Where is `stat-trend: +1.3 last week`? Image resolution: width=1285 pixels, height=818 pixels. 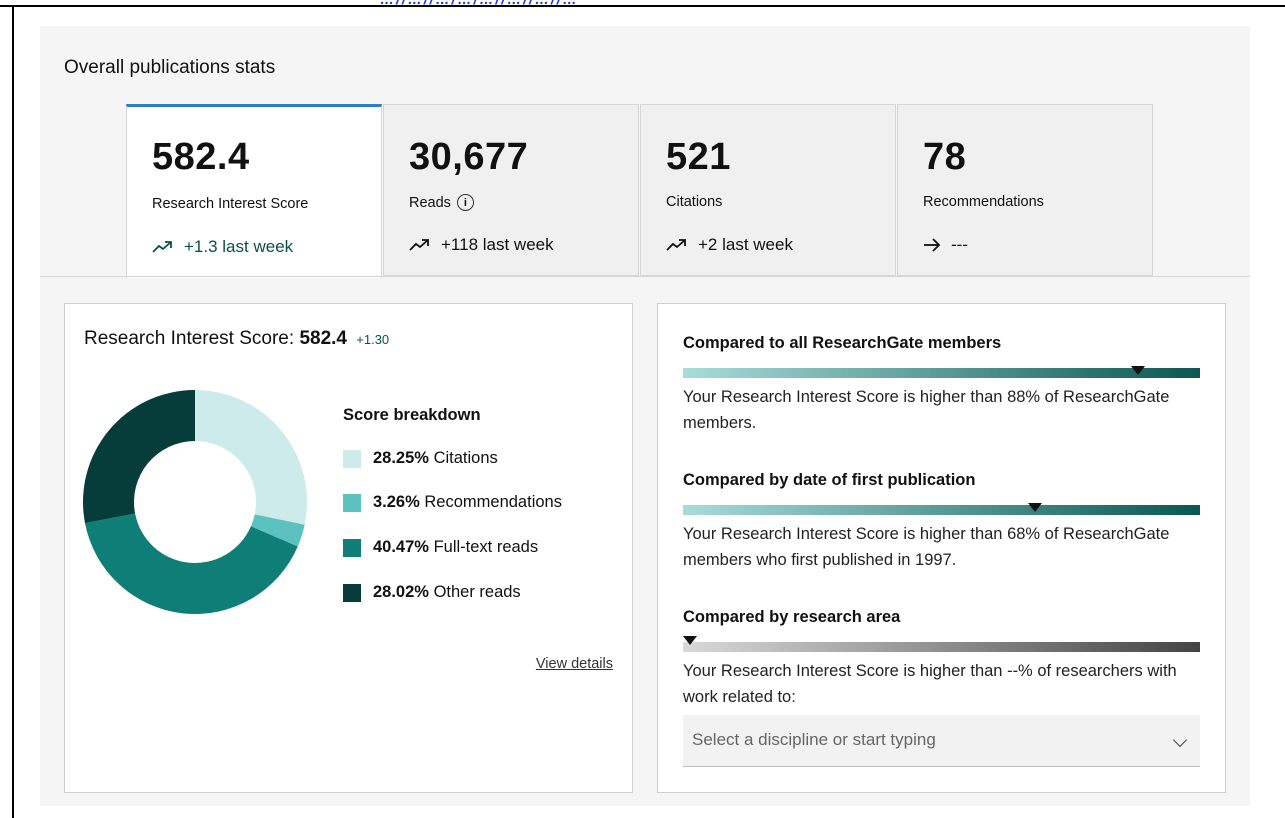
stat-trend: +1.3 last week is located at coordinates (222, 247).